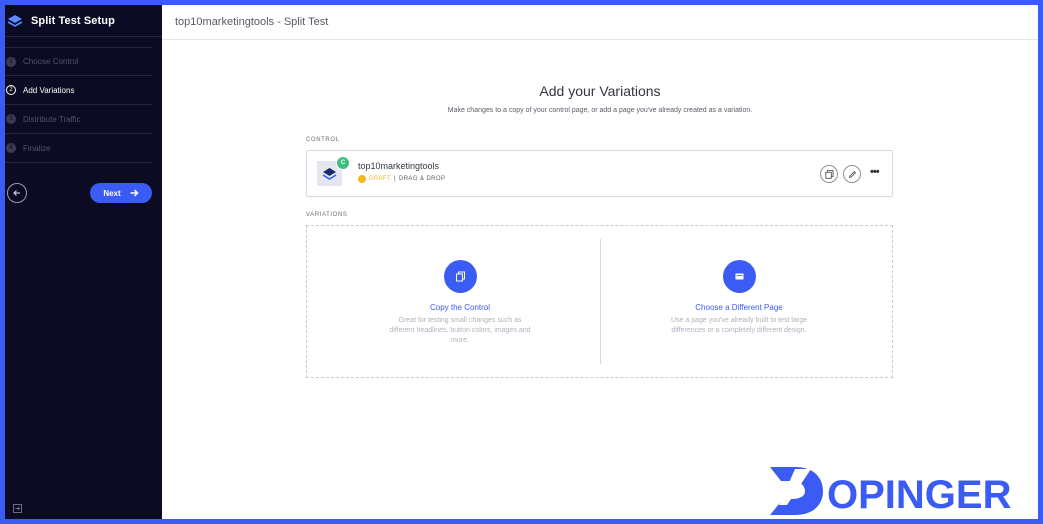 The height and width of the screenshot is (524, 1043). What do you see at coordinates (11, 148) in the screenshot?
I see `step-number: 4` at bounding box center [11, 148].